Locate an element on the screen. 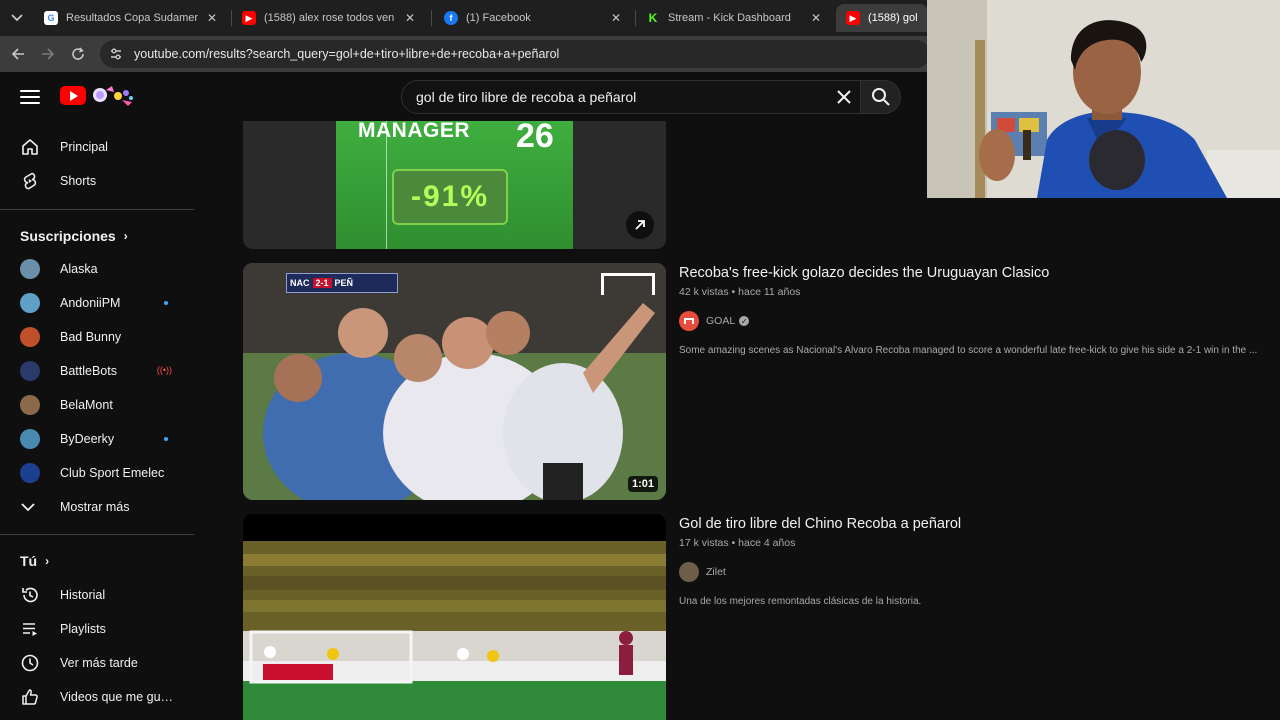  playlists-icon is located at coordinates (30, 629).